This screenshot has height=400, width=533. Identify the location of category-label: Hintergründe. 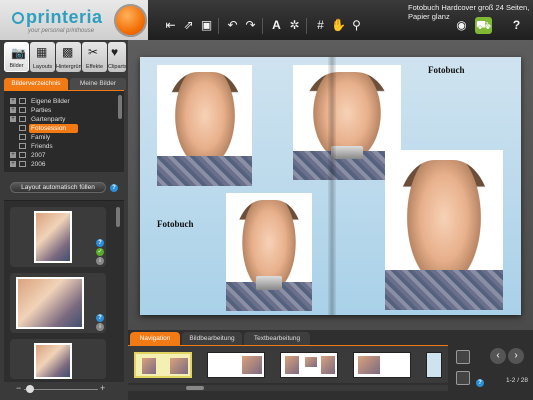
(68, 67).